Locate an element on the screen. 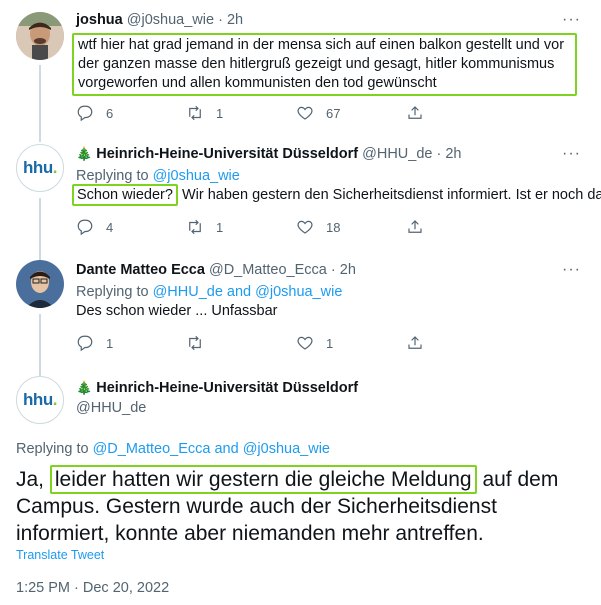 This screenshot has height=605, width=601. avatar-joshua-image is located at coordinates (40, 36).